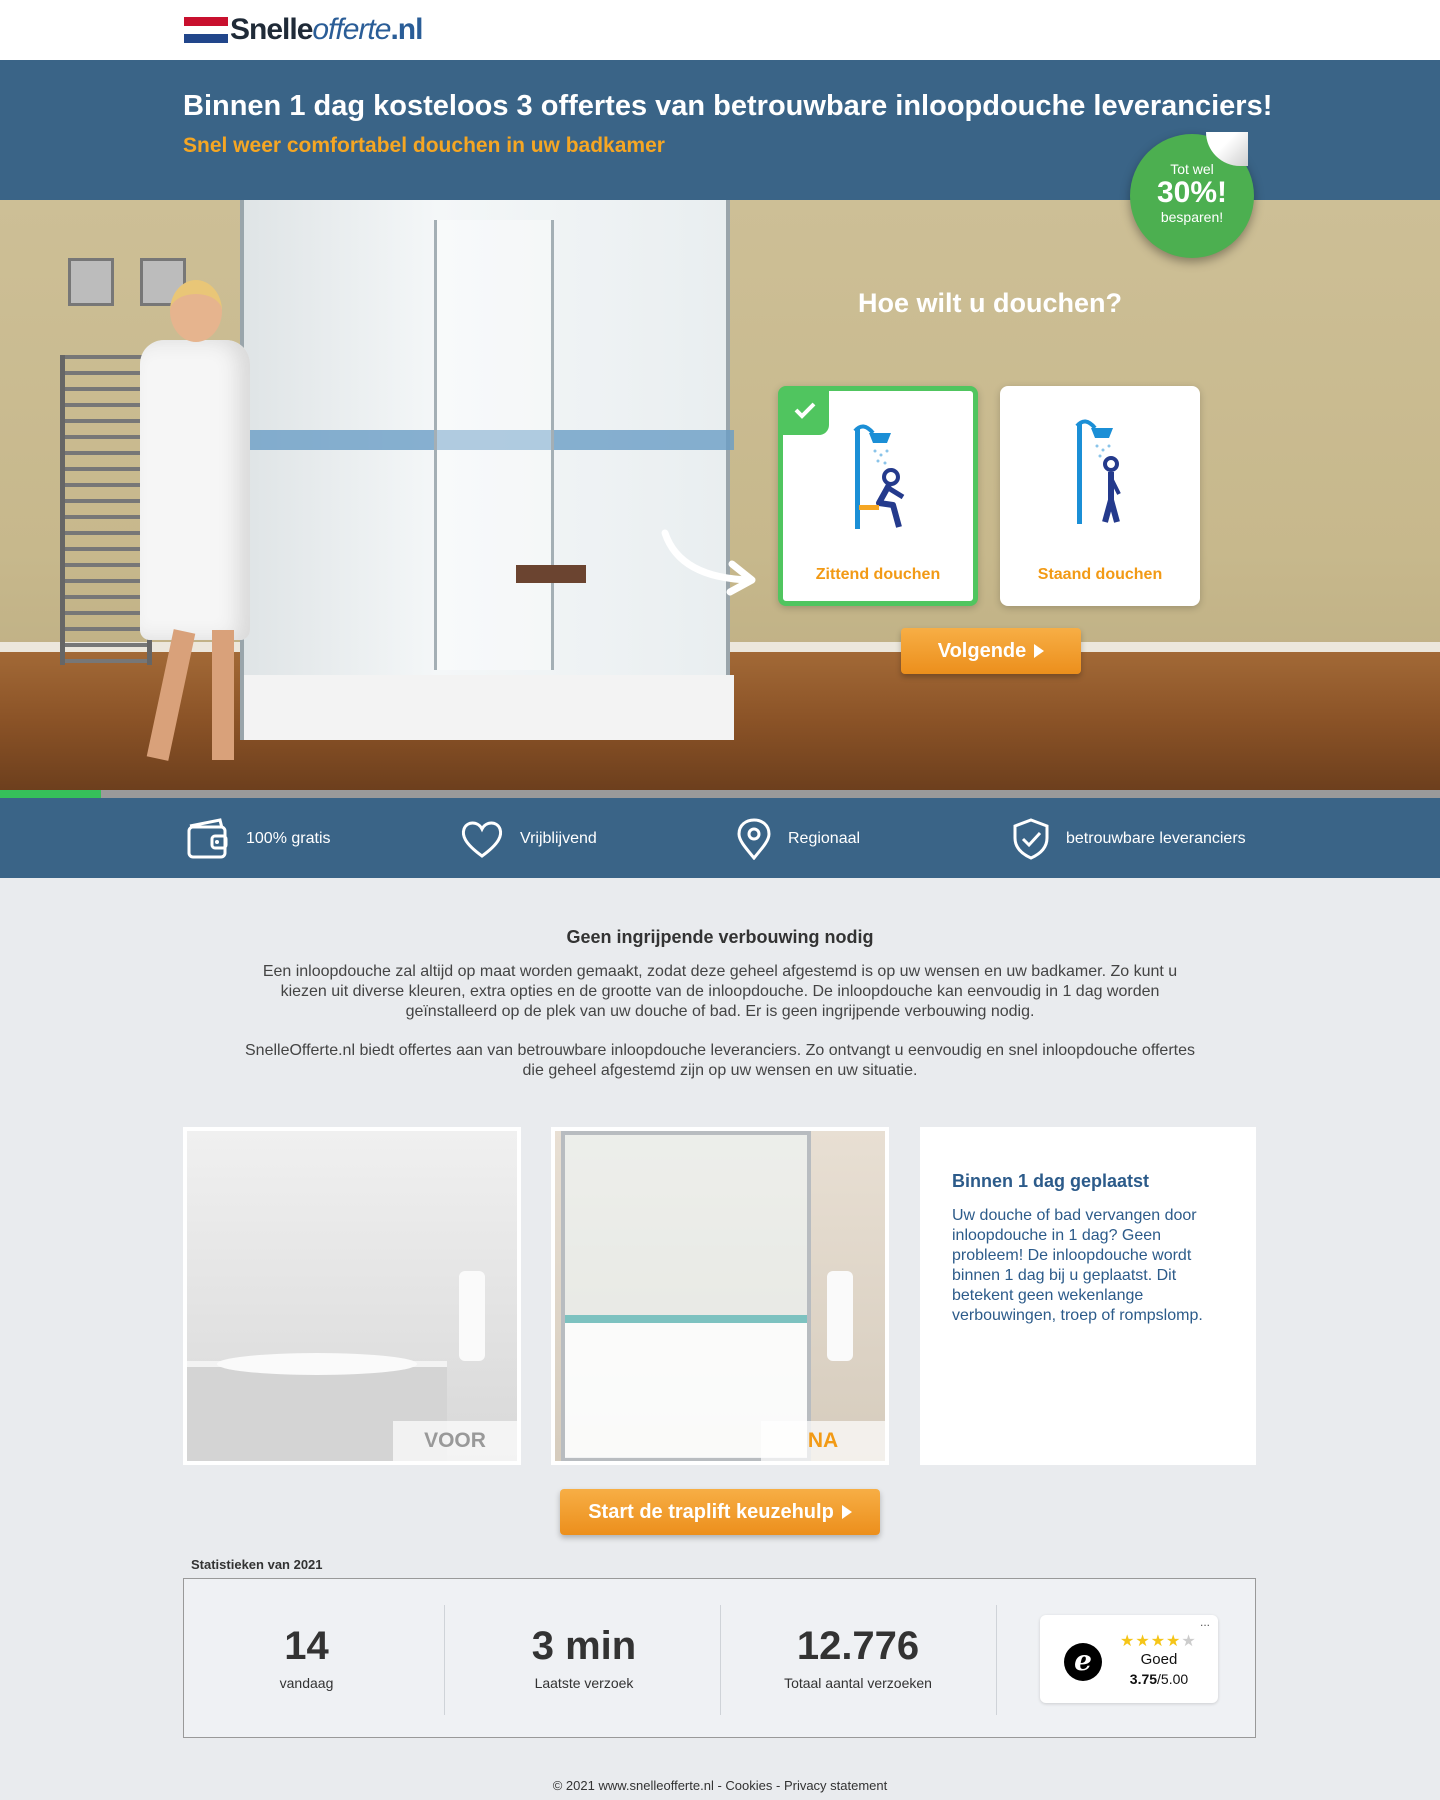 Image resolution: width=1440 pixels, height=1800 pixels. Describe the element at coordinates (878, 574) in the screenshot. I see `option-label: Zittend douchen` at that location.